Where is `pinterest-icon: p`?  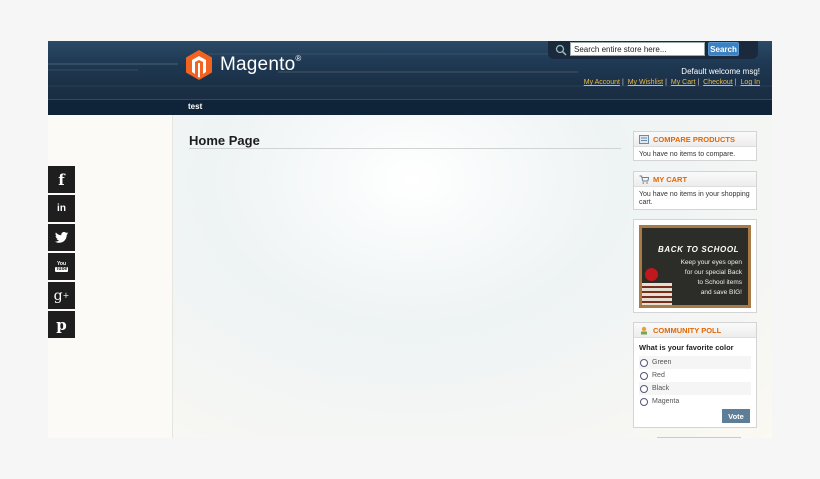
pinterest-icon: p is located at coordinates (61, 324).